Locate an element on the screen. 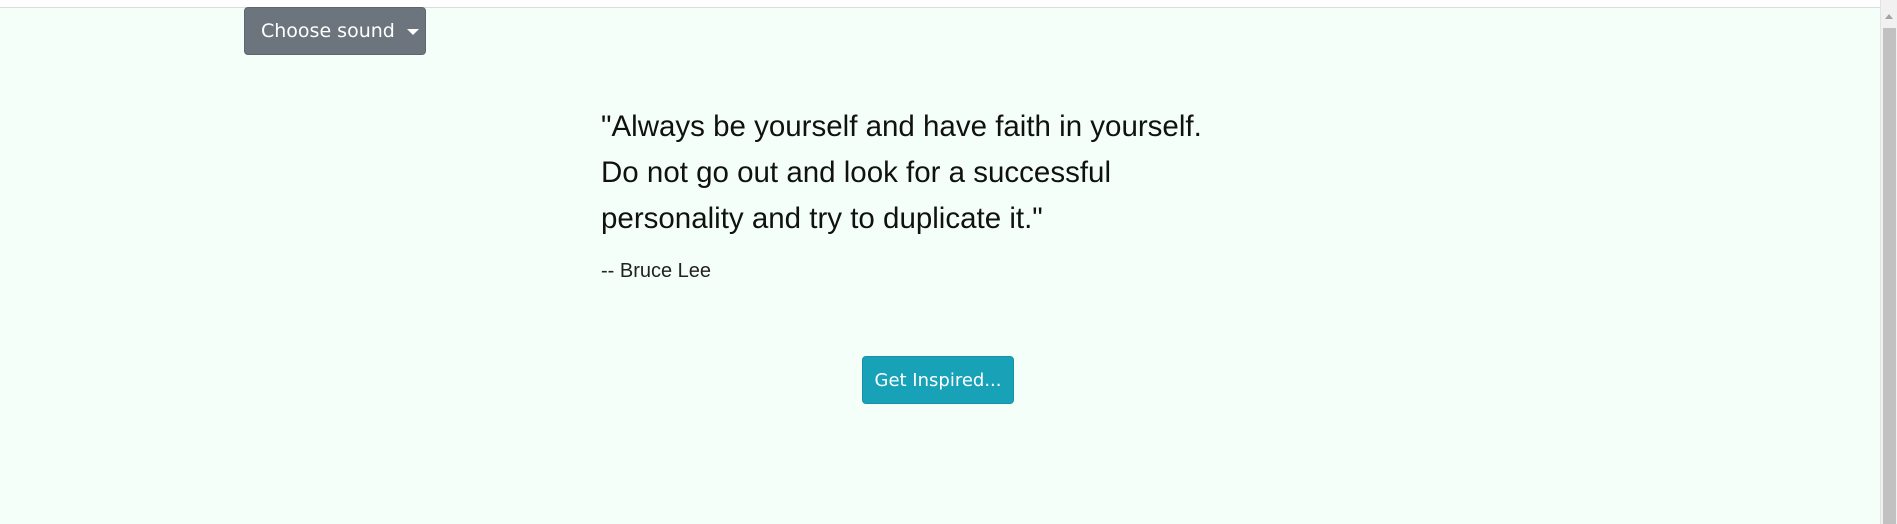 This screenshot has height=524, width=1897. quote-line: personality and try to duplicate it." is located at coordinates (822, 218).